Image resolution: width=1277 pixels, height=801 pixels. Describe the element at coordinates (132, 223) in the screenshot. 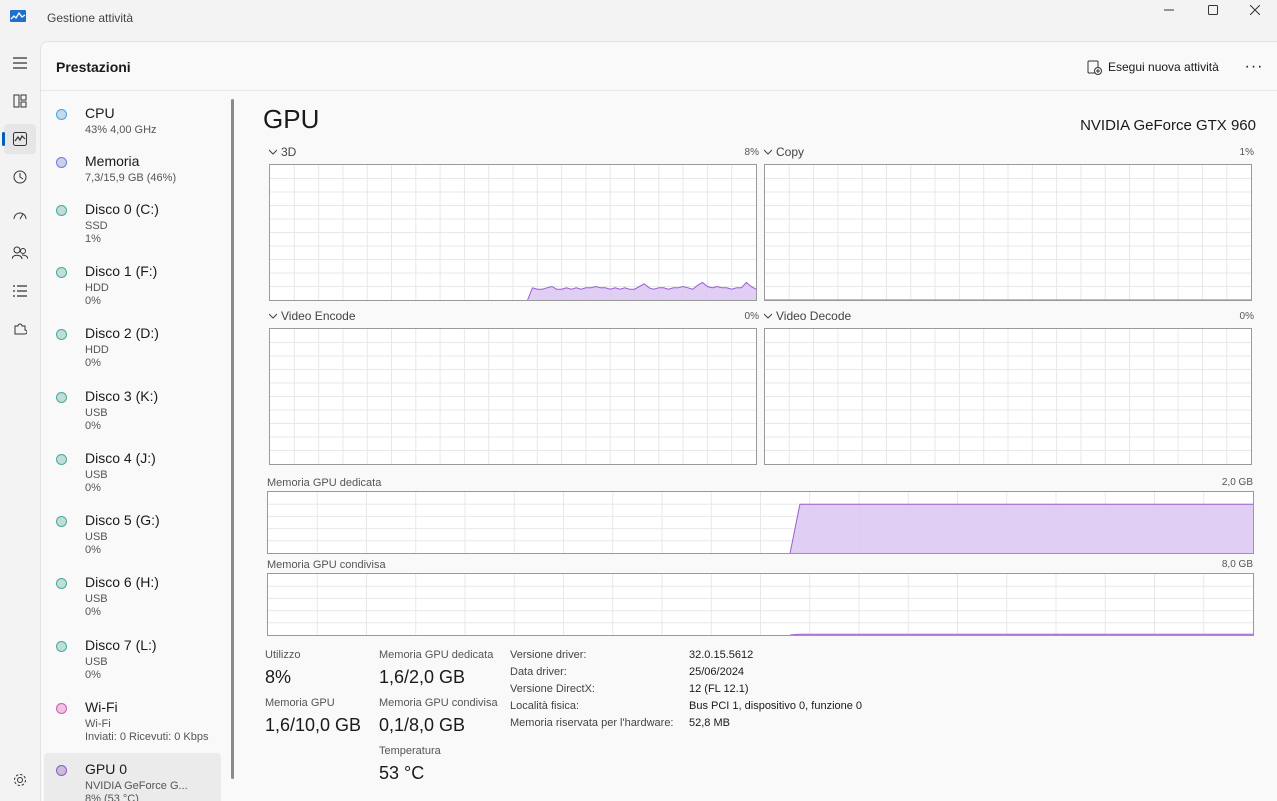

I see `device-item: Disco 0 (C:) SSD 1%` at that location.